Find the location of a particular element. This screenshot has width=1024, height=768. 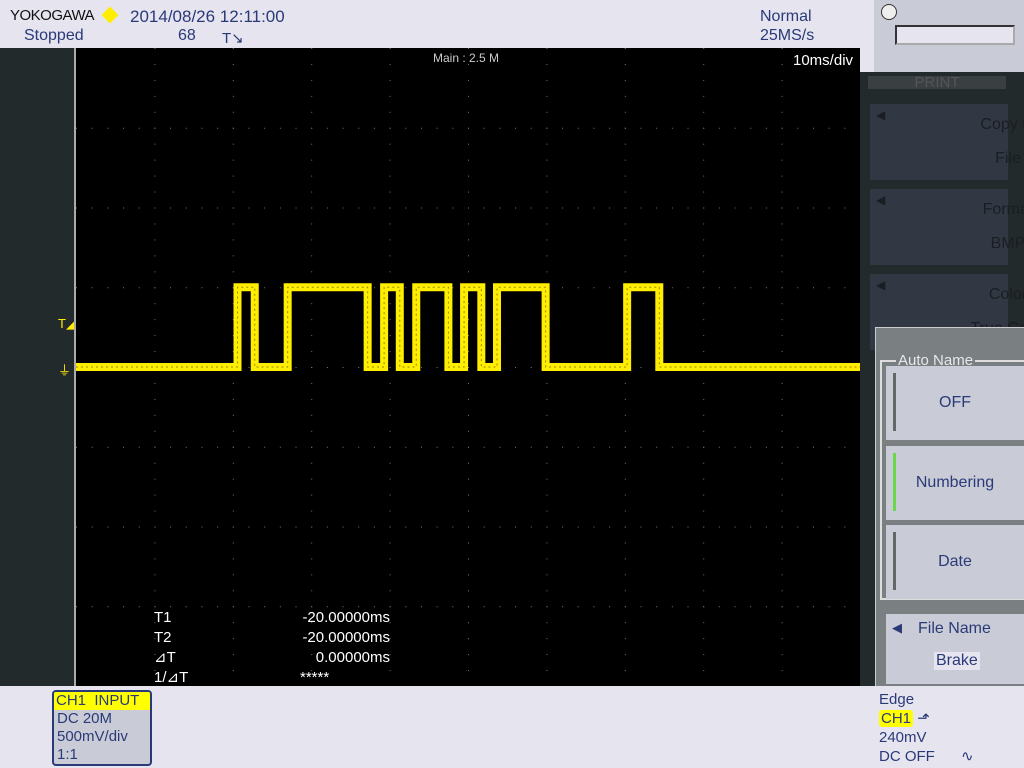

auto-name-numbering: Numbering is located at coordinates (955, 483).